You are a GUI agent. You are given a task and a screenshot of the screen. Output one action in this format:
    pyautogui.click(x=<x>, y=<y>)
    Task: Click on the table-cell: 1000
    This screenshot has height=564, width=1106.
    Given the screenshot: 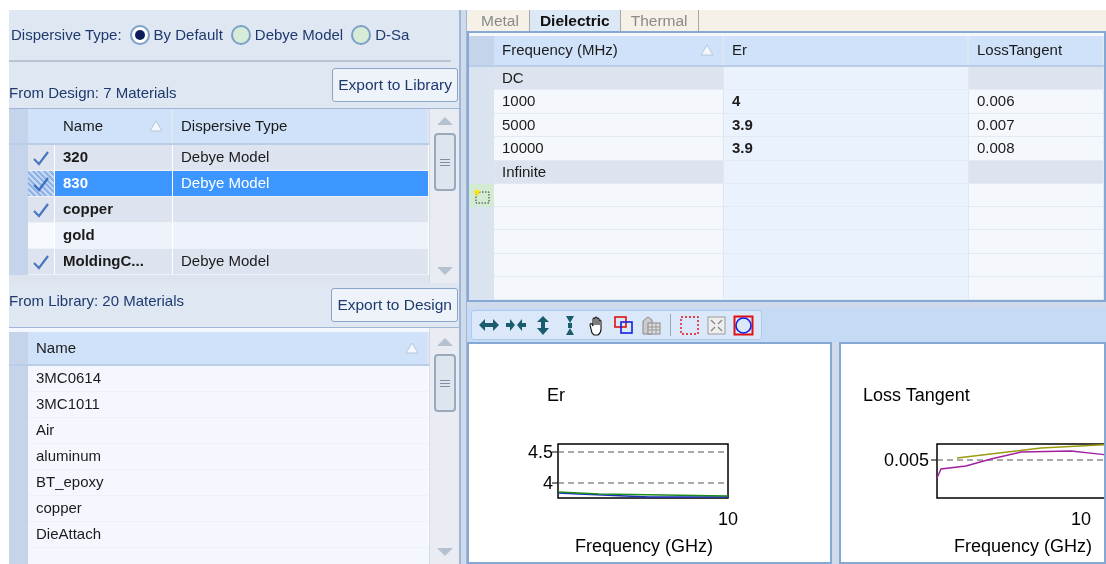 What is the action you would take?
    pyautogui.click(x=609, y=102)
    